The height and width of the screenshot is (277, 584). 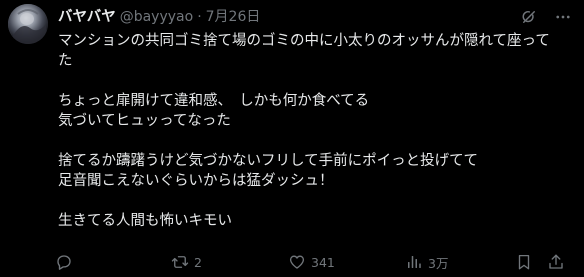 I want to click on reply-button, so click(x=66, y=262).